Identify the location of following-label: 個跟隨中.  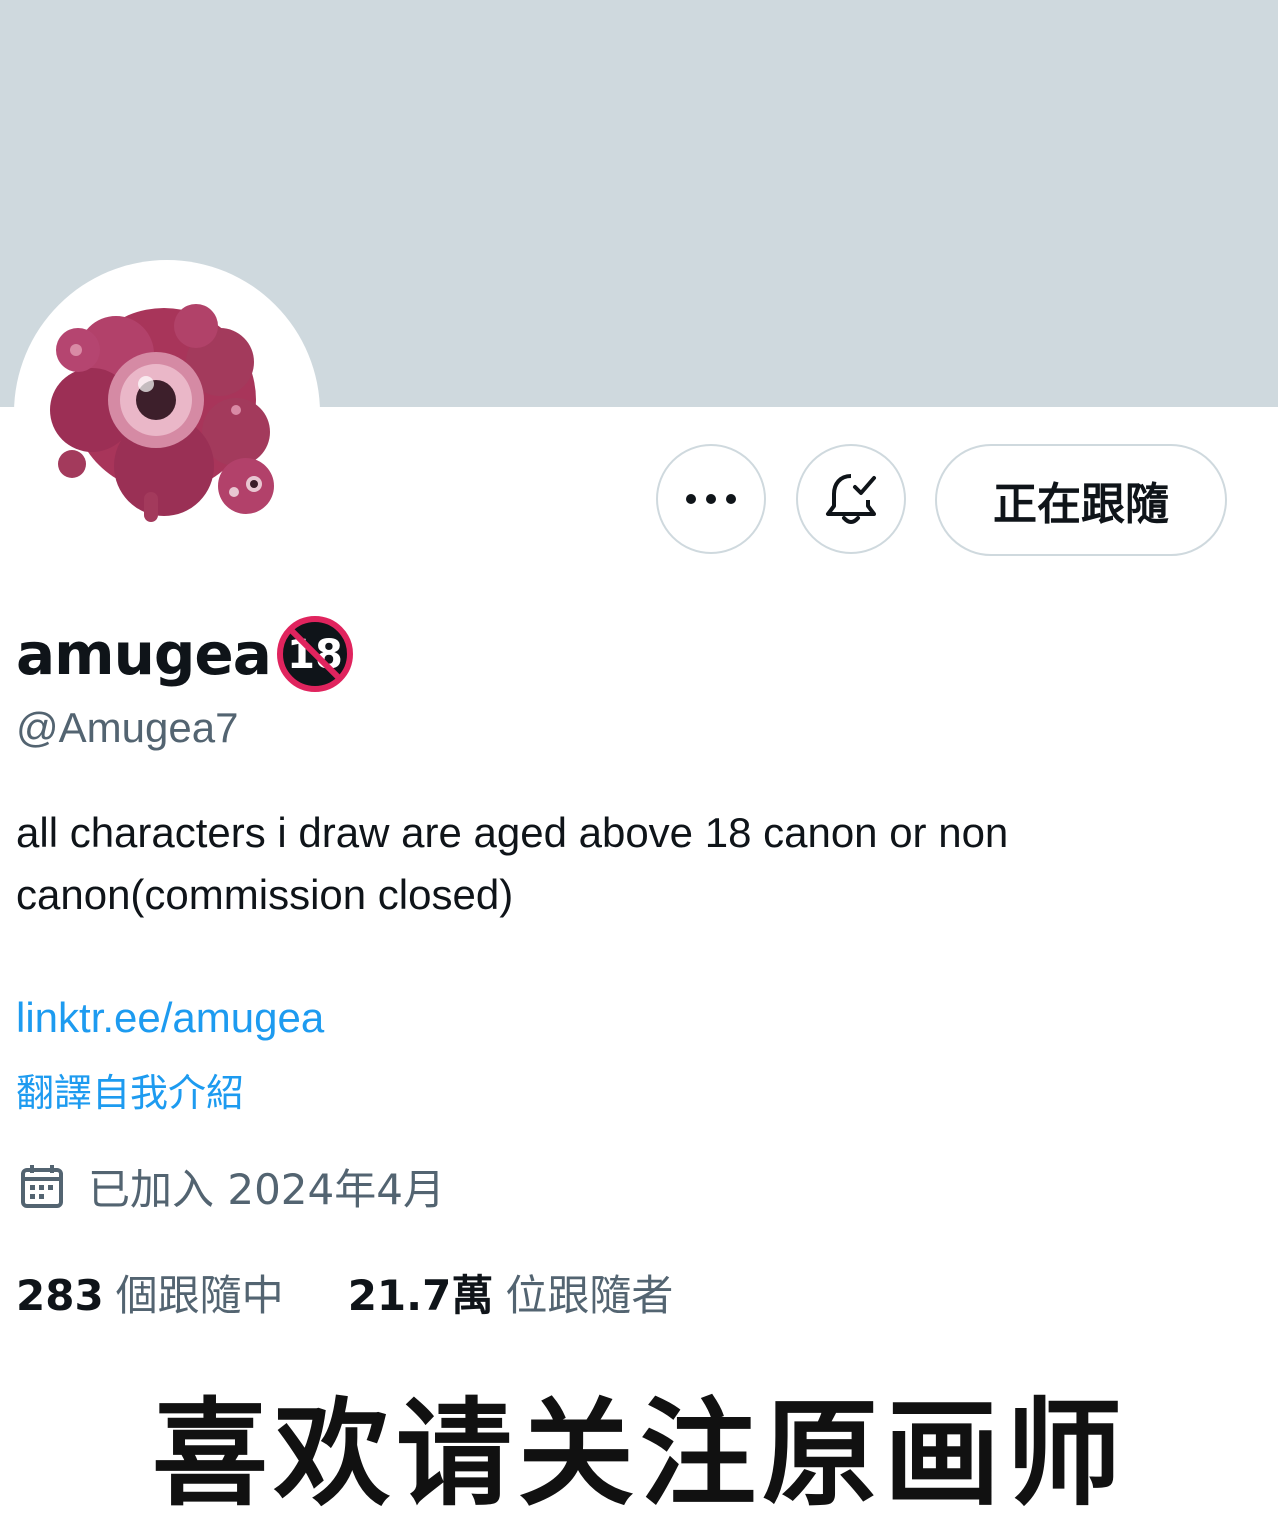
(199, 1295).